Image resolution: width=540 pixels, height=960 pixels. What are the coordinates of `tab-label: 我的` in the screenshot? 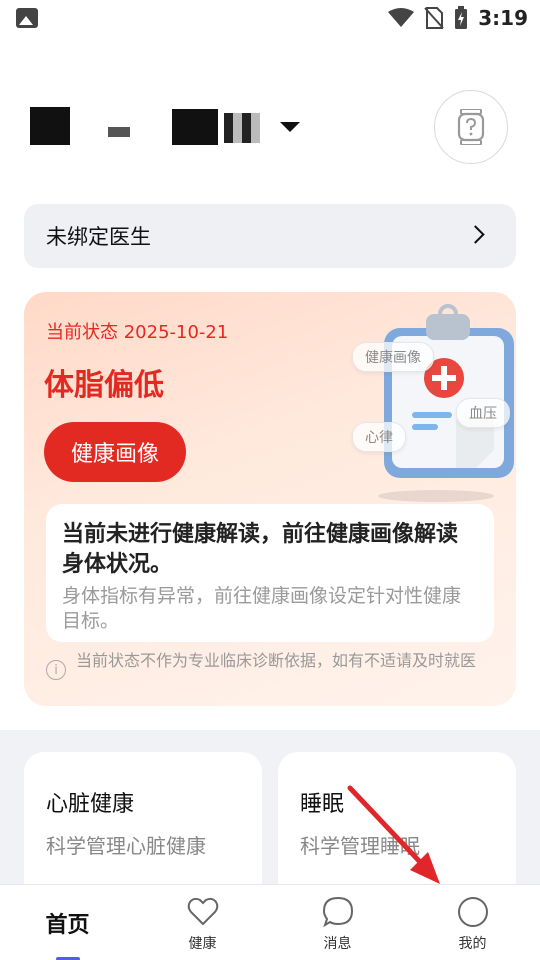 It's located at (472, 944).